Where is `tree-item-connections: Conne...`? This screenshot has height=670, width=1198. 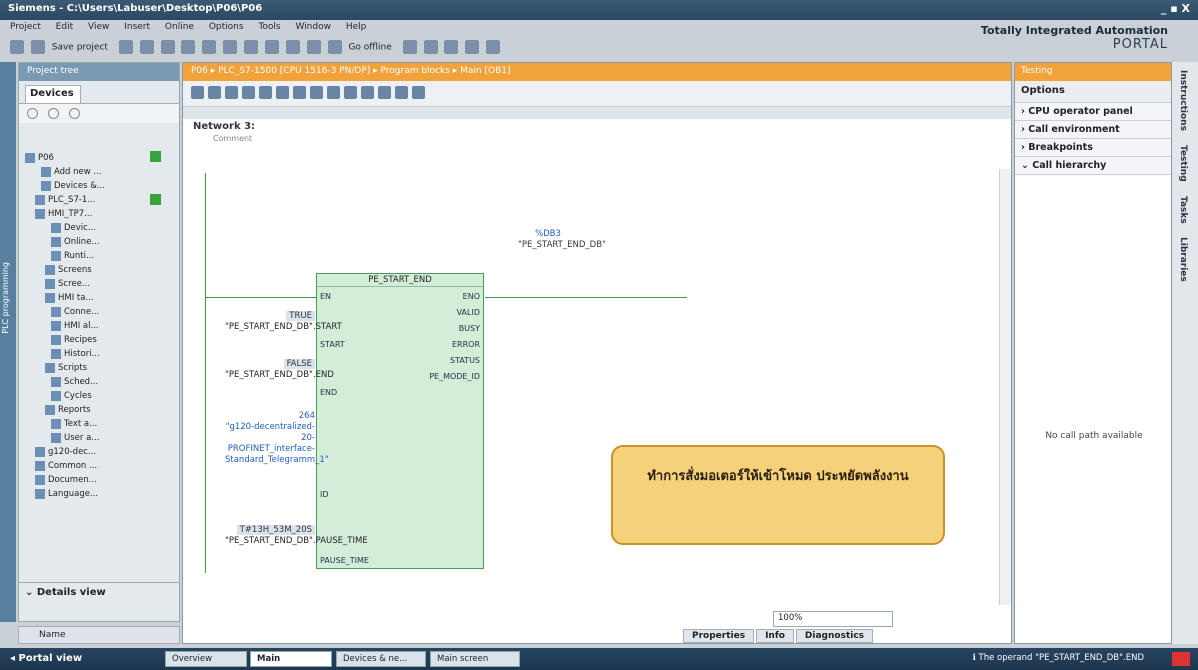 tree-item-connections: Conne... is located at coordinates (97, 312).